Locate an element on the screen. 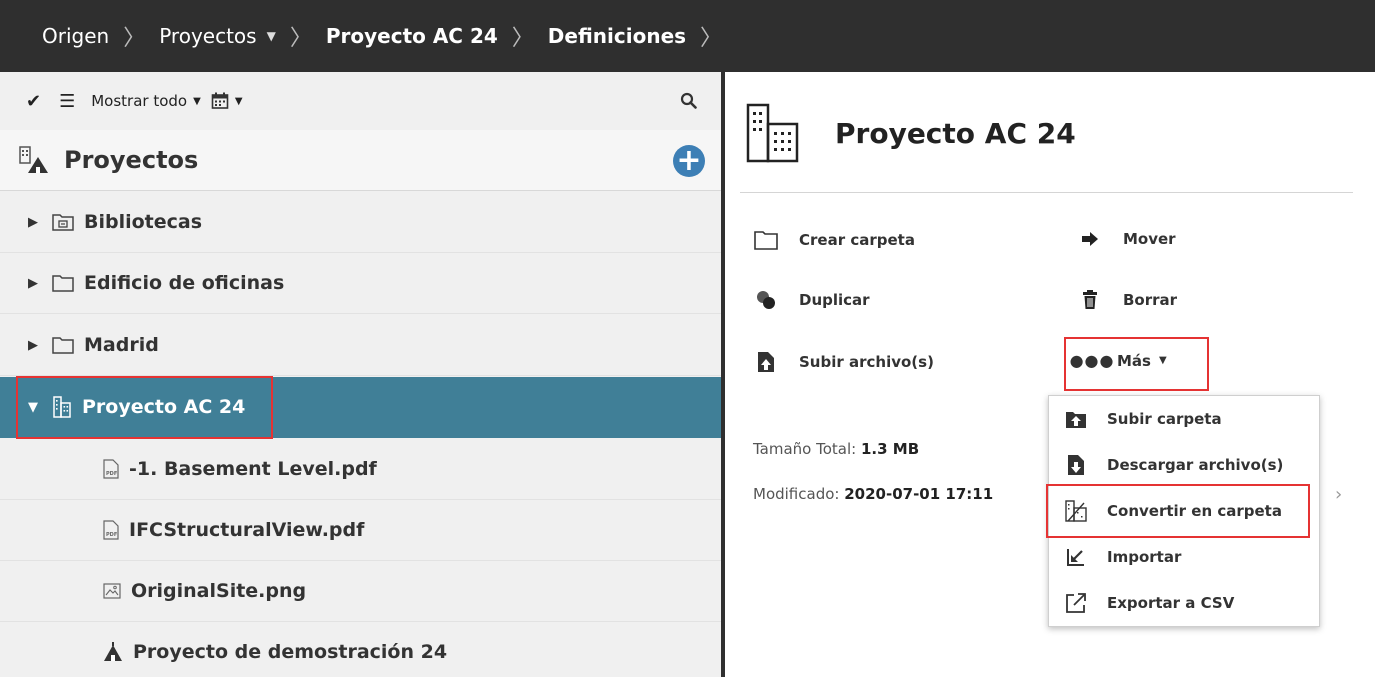 Image resolution: width=1375 pixels, height=682 pixels. arrow-right-icon is located at coordinates (1090, 239).